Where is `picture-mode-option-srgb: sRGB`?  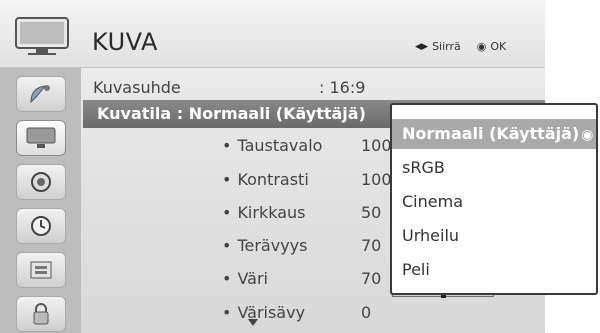 picture-mode-option-srgb: sRGB is located at coordinates (494, 168).